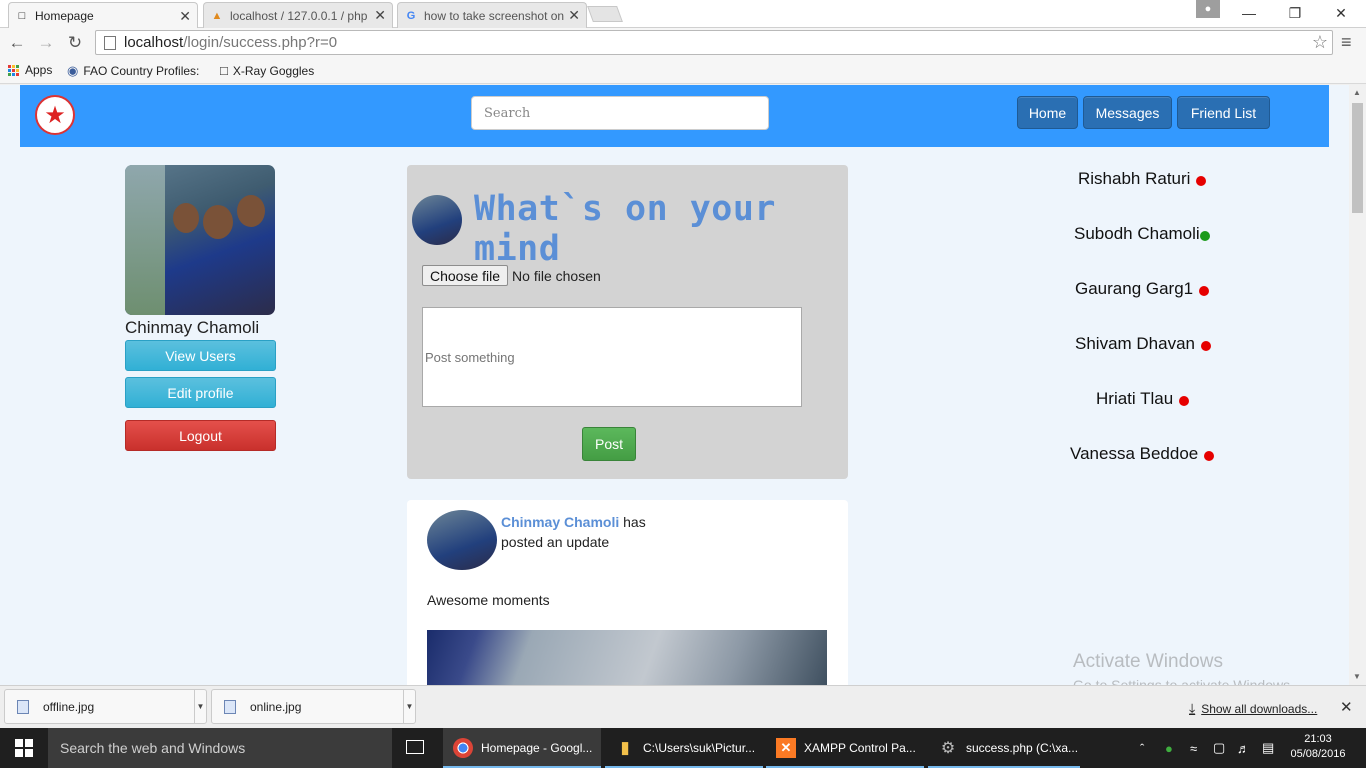 The image size is (1366, 768). I want to click on forward-icon: →, so click(46, 43).